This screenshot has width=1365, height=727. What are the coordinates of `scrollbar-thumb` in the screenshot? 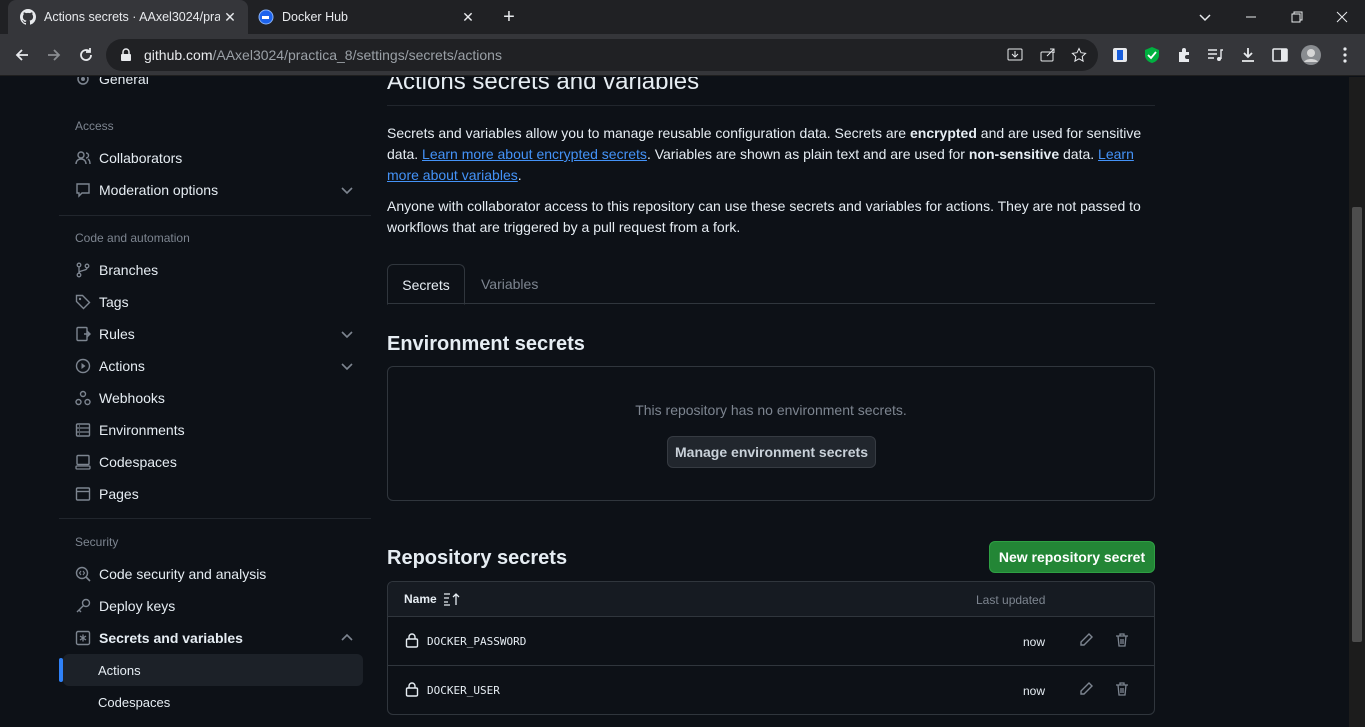 It's located at (1357, 424).